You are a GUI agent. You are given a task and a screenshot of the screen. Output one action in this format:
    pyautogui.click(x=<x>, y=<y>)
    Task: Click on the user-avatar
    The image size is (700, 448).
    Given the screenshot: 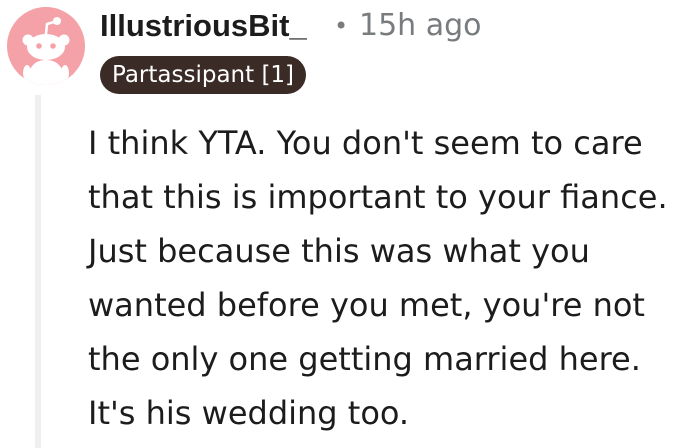 What is the action you would take?
    pyautogui.click(x=46, y=46)
    